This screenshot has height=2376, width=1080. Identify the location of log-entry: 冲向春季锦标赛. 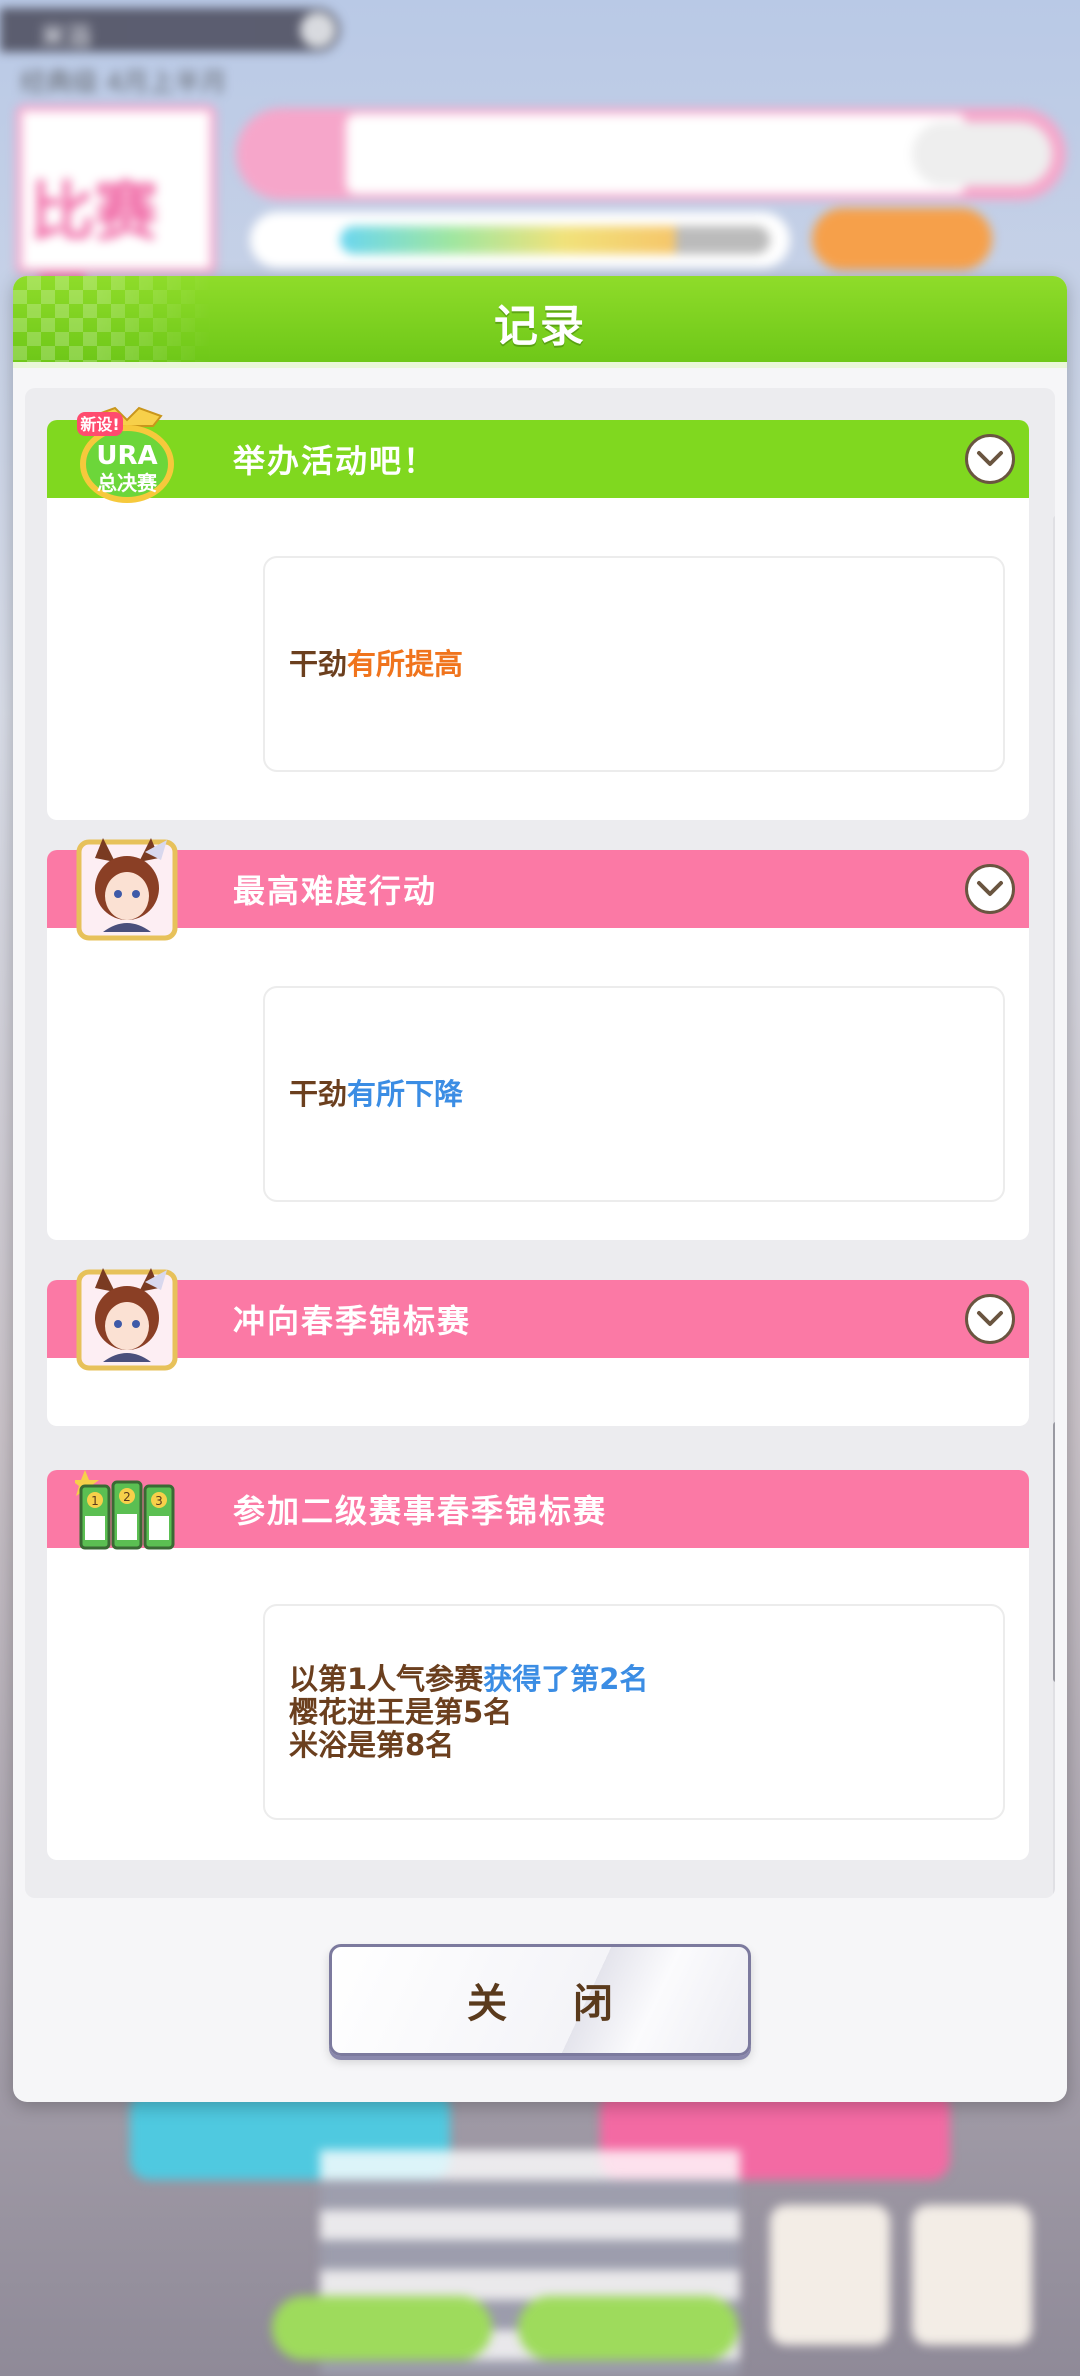
(538, 1347).